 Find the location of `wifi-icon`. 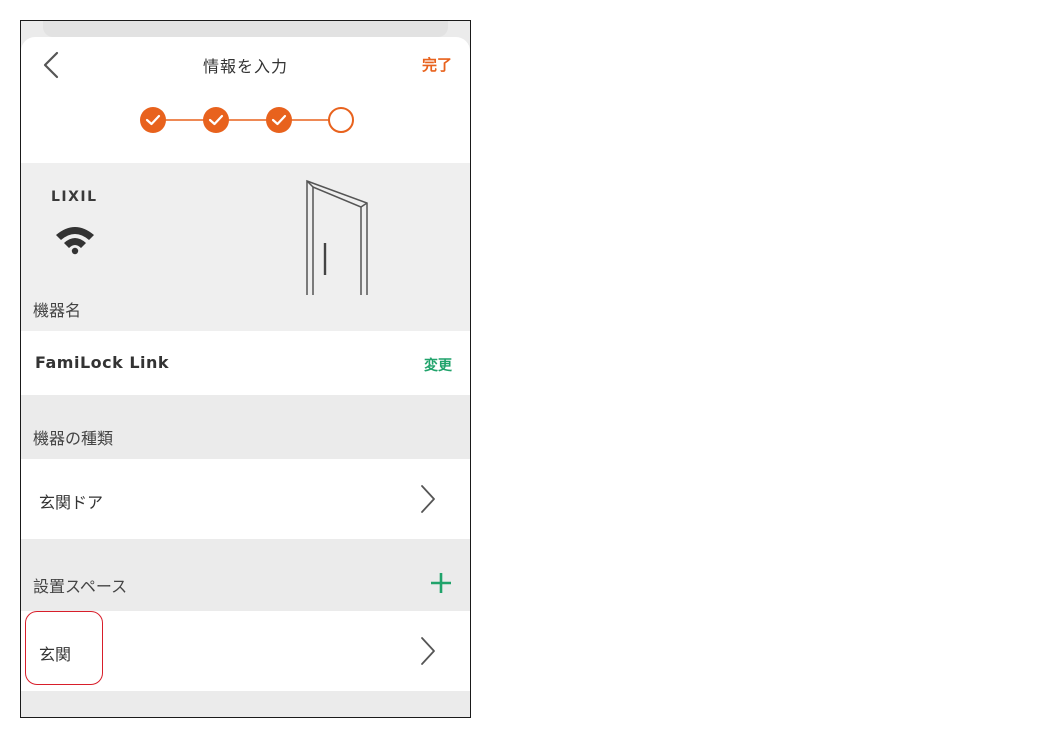

wifi-icon is located at coordinates (75, 241).